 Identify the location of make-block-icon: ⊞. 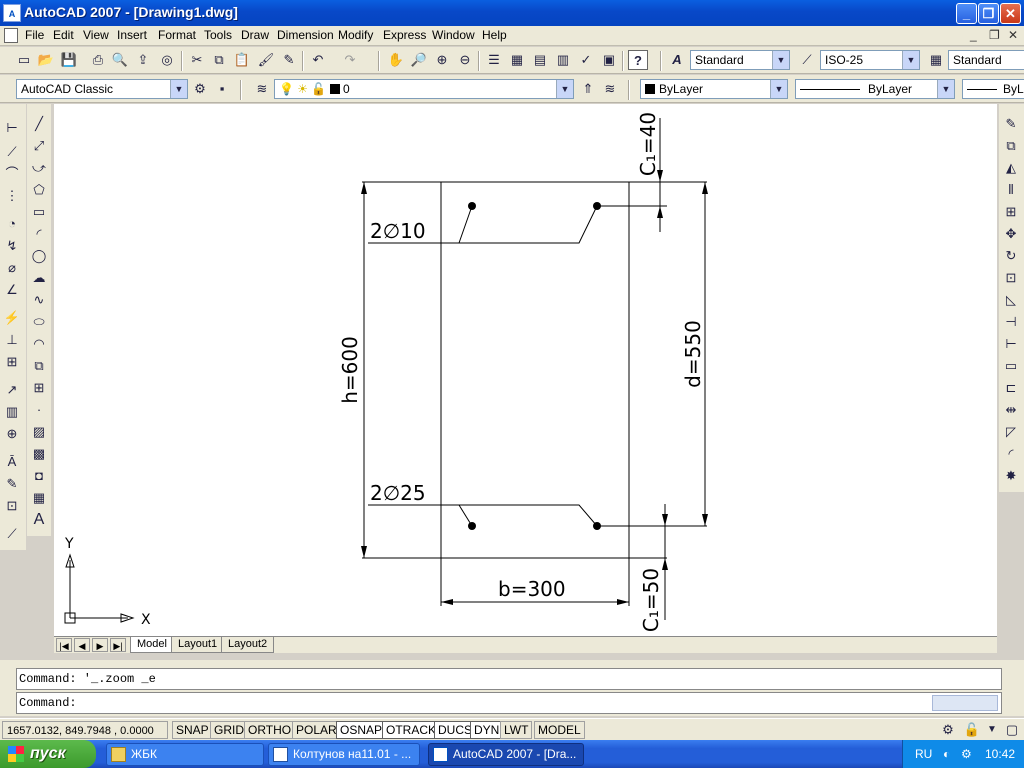
(39, 388).